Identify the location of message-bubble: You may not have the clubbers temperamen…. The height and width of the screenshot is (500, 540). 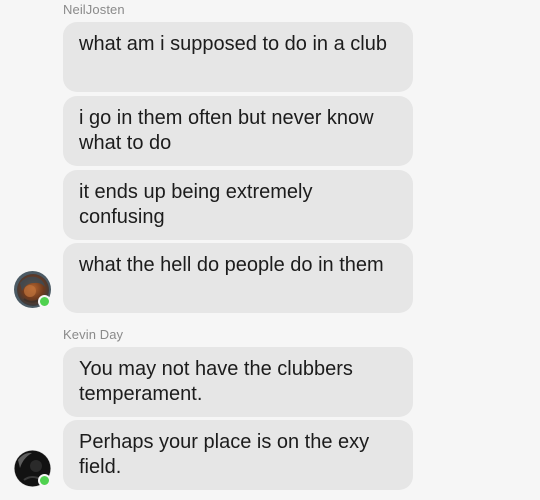
(238, 382).